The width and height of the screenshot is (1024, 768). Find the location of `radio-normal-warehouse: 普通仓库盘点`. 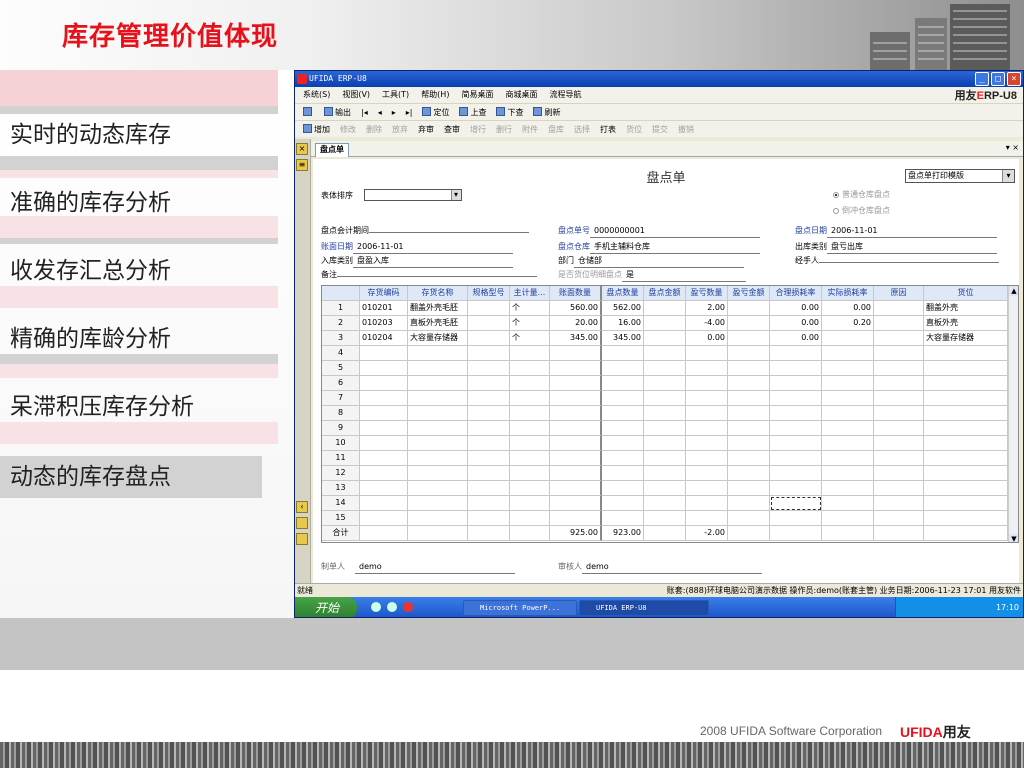

radio-normal-warehouse: 普通仓库盘点 is located at coordinates (861, 194).